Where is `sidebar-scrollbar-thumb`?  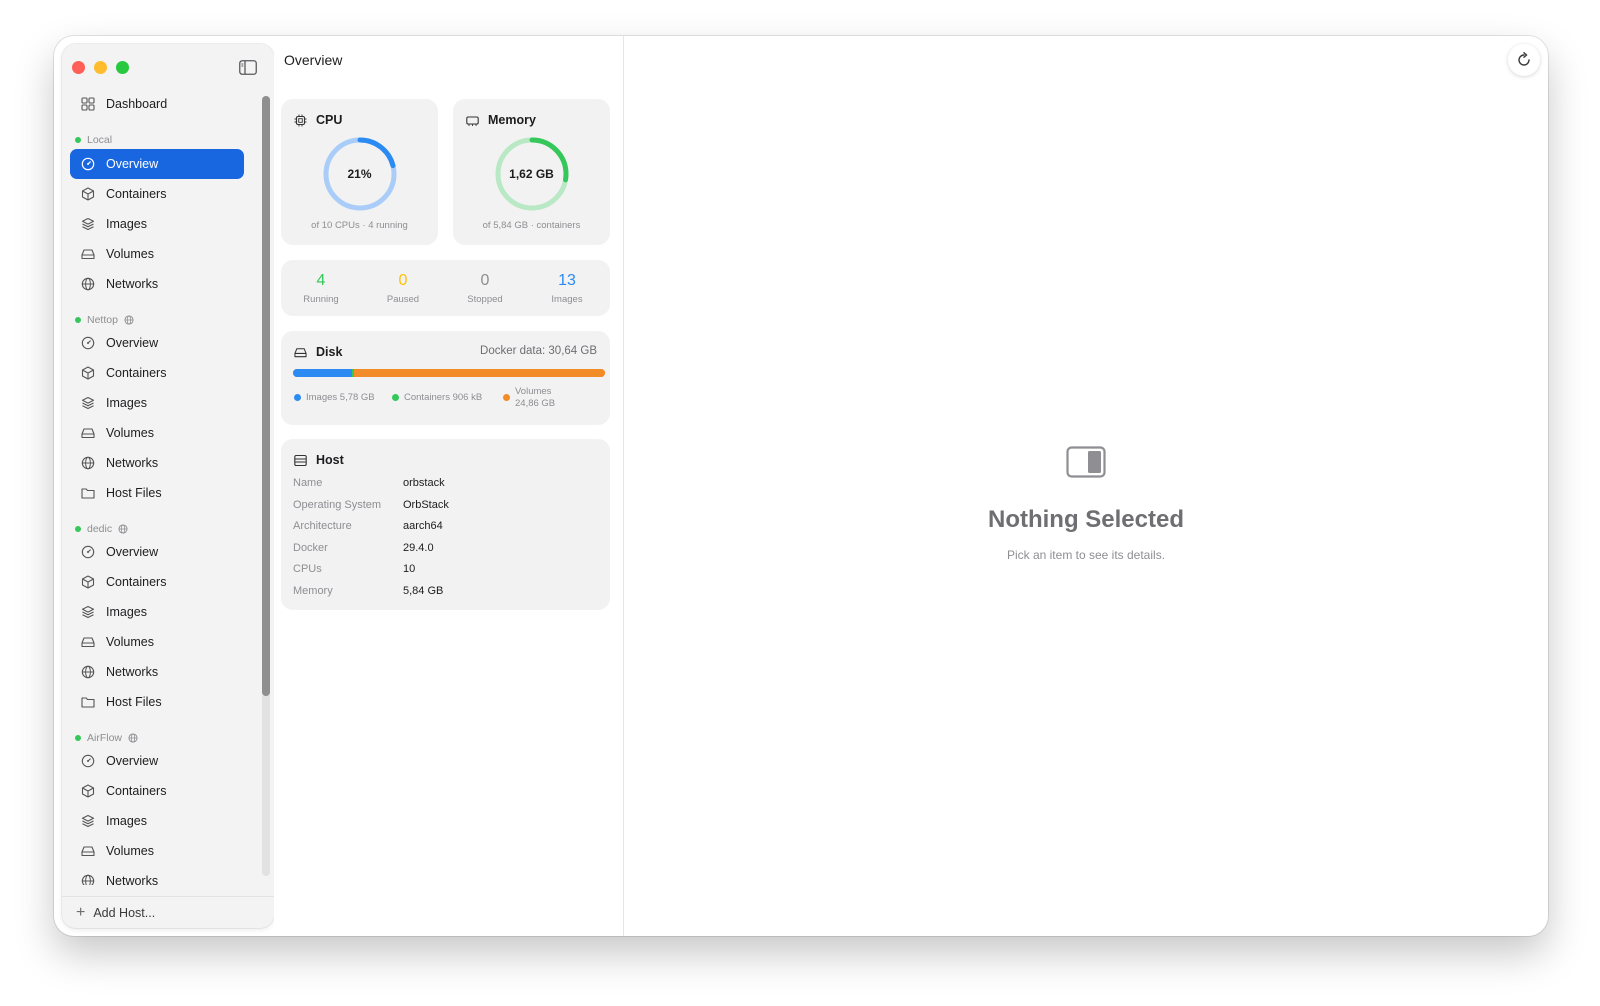 sidebar-scrollbar-thumb is located at coordinates (266, 396).